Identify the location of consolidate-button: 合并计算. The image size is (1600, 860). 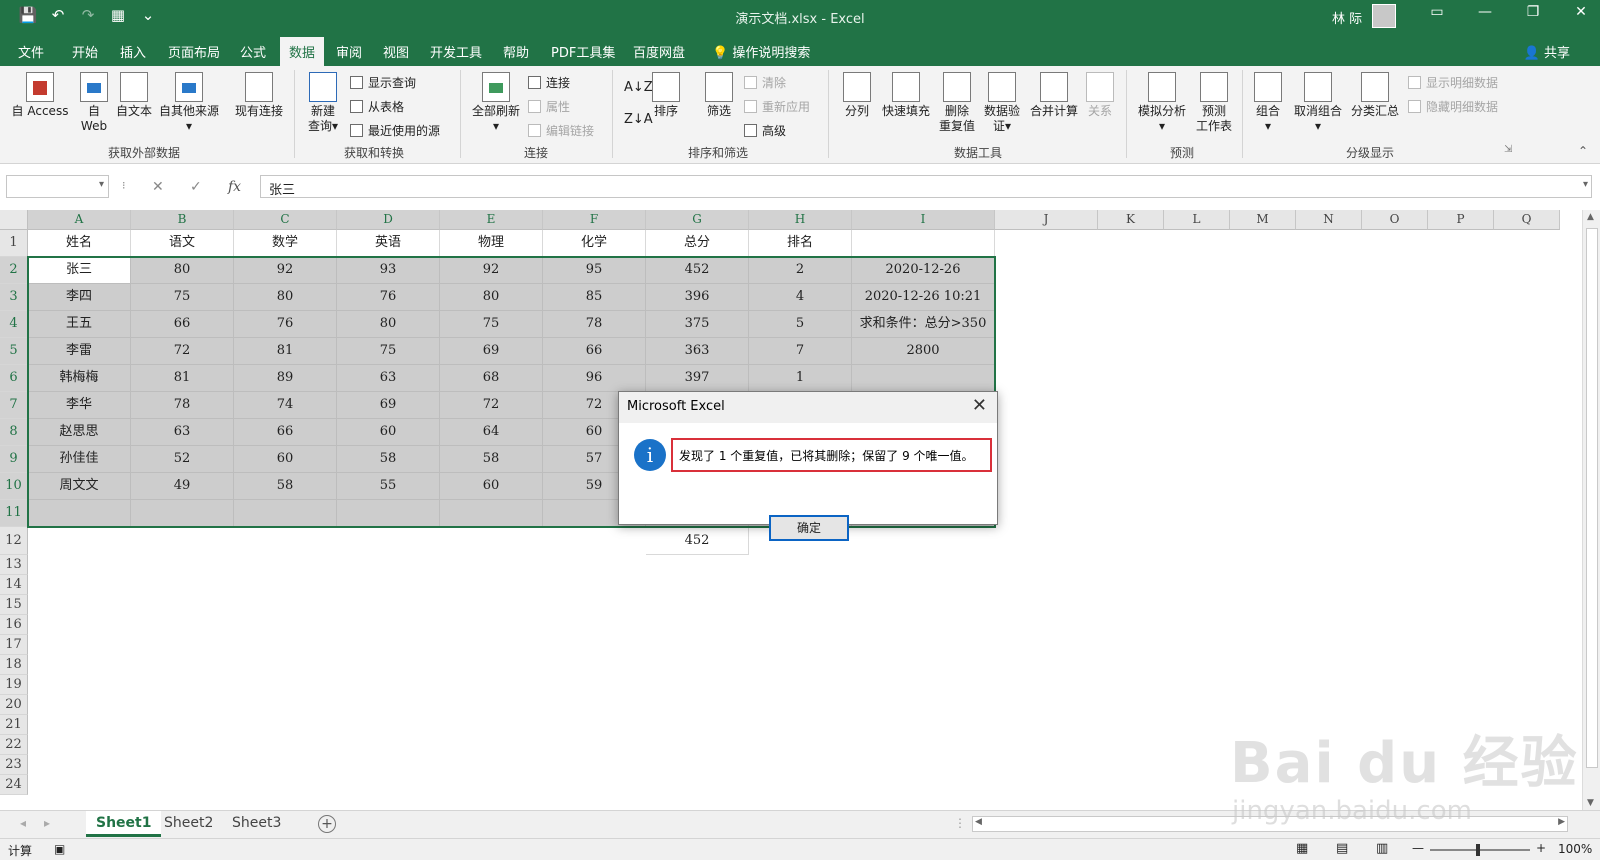
(1054, 95).